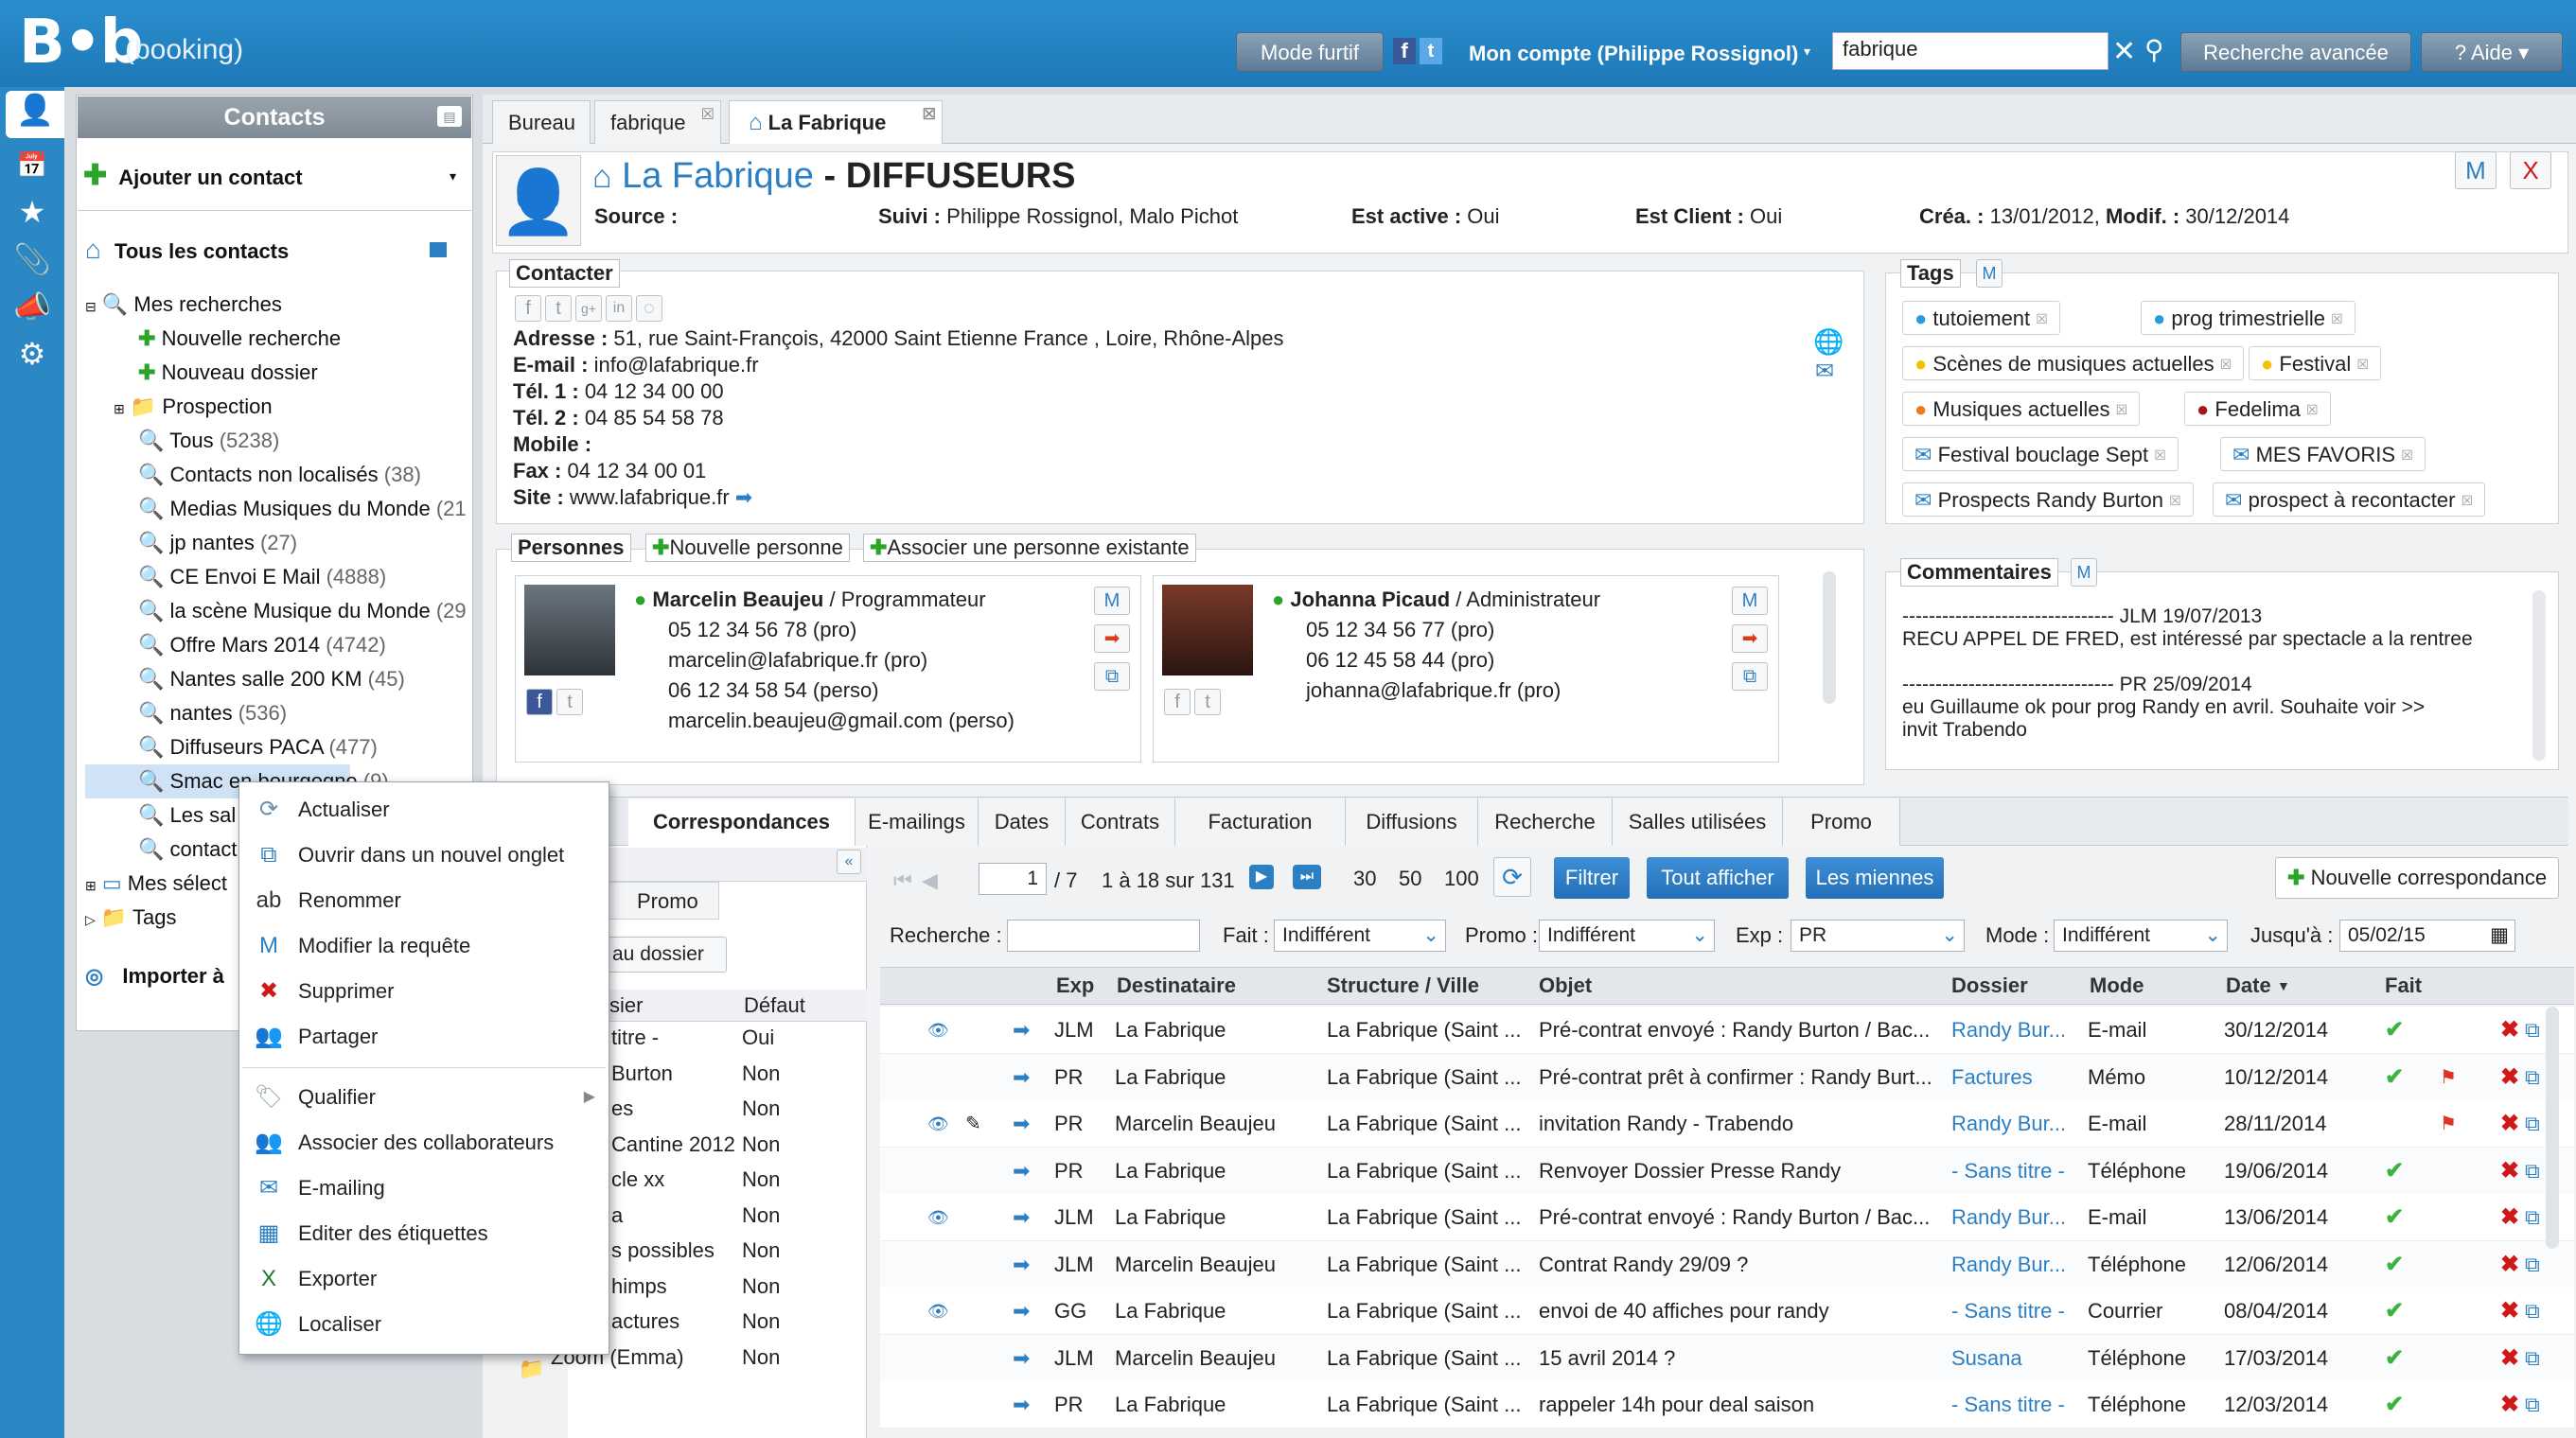 This screenshot has width=2576, height=1438. Describe the element at coordinates (1750, 676) in the screenshot. I see `open-person-button: ⧉` at that location.